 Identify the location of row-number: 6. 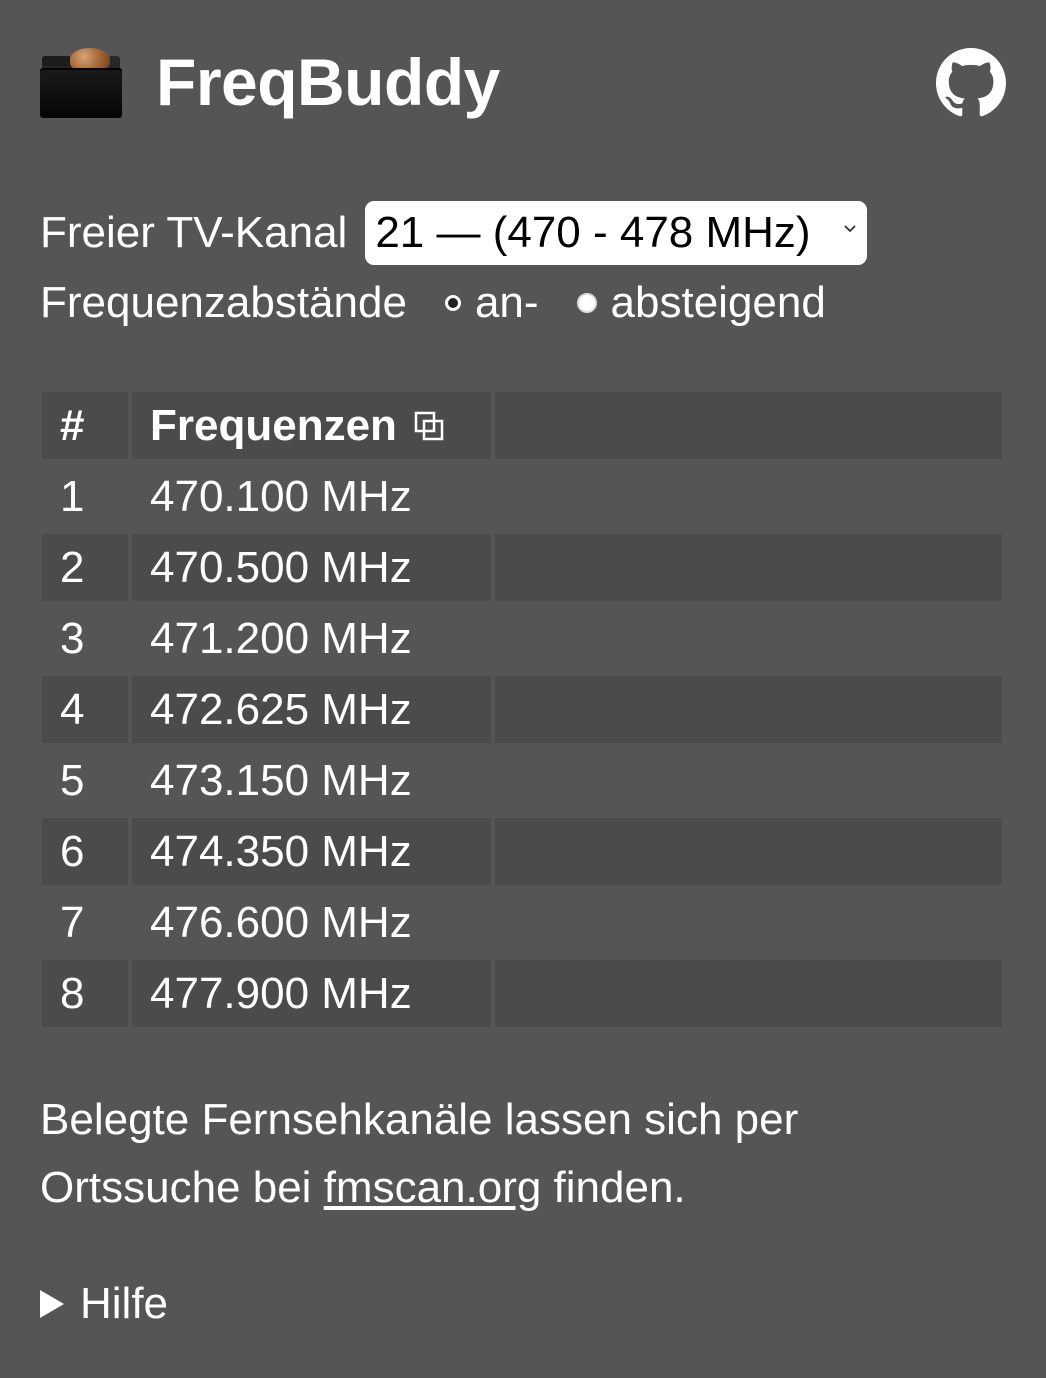
(85, 851).